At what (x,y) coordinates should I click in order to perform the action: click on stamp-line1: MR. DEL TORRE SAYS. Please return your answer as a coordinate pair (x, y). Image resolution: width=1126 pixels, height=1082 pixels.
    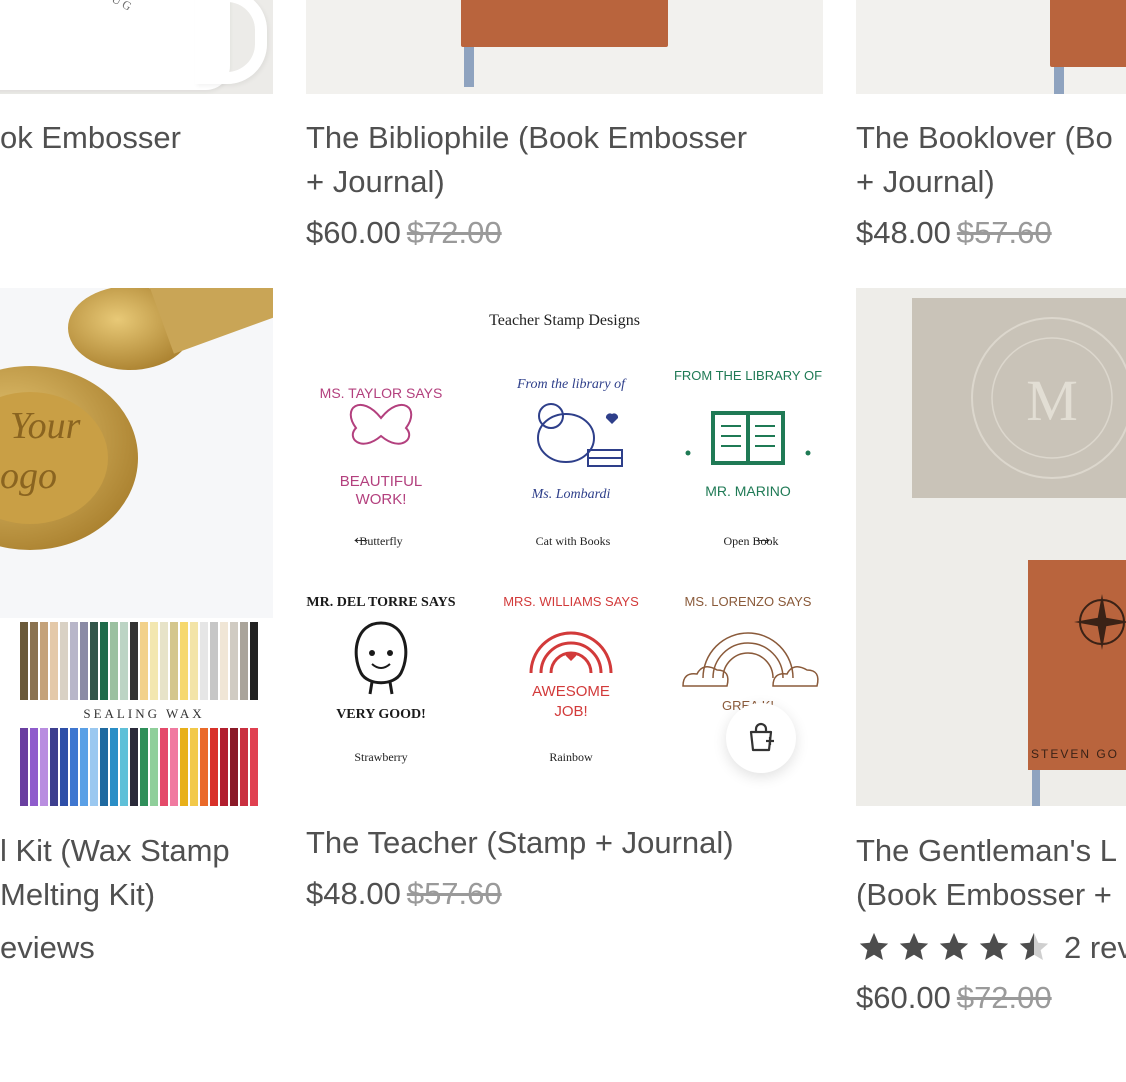
    Looking at the image, I should click on (380, 602).